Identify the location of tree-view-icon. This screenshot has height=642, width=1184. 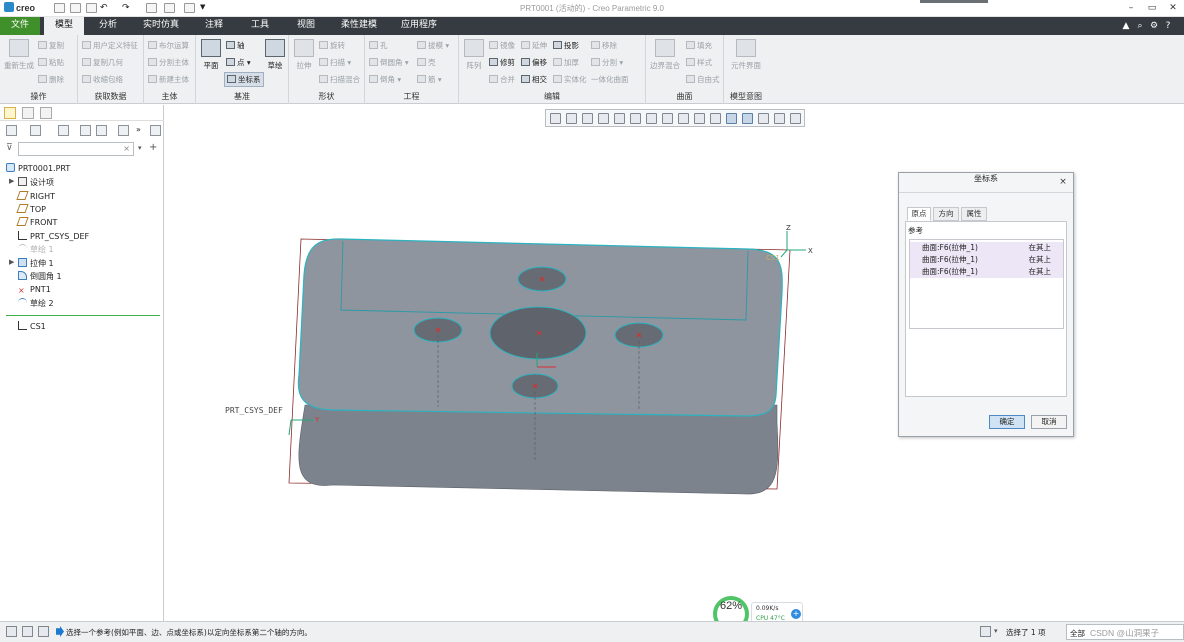
(35, 130).